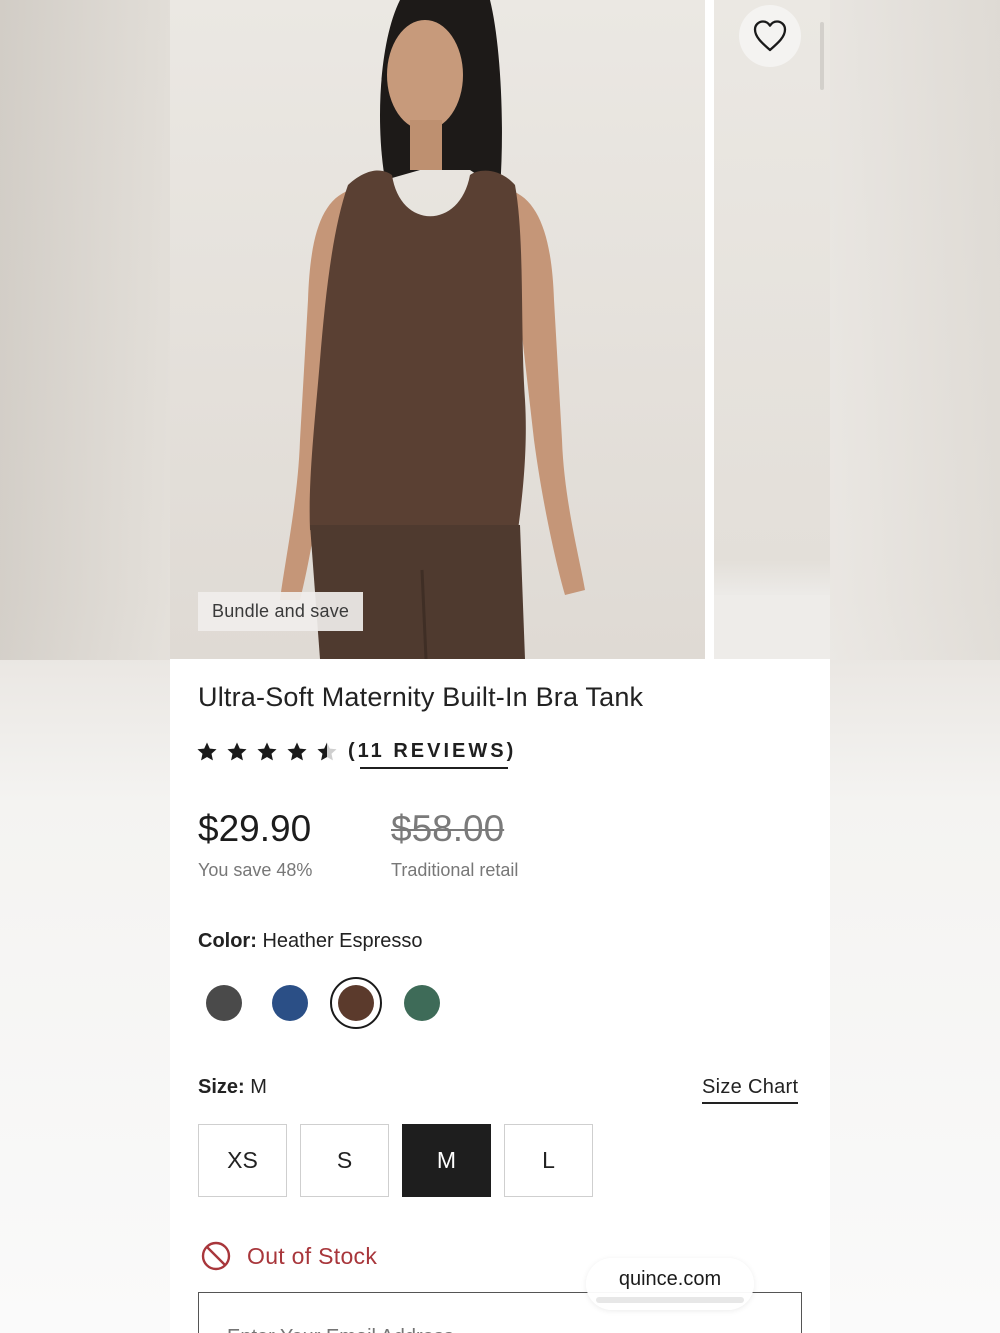  What do you see at coordinates (281, 611) in the screenshot?
I see `bundle-badge: Bundle and save` at bounding box center [281, 611].